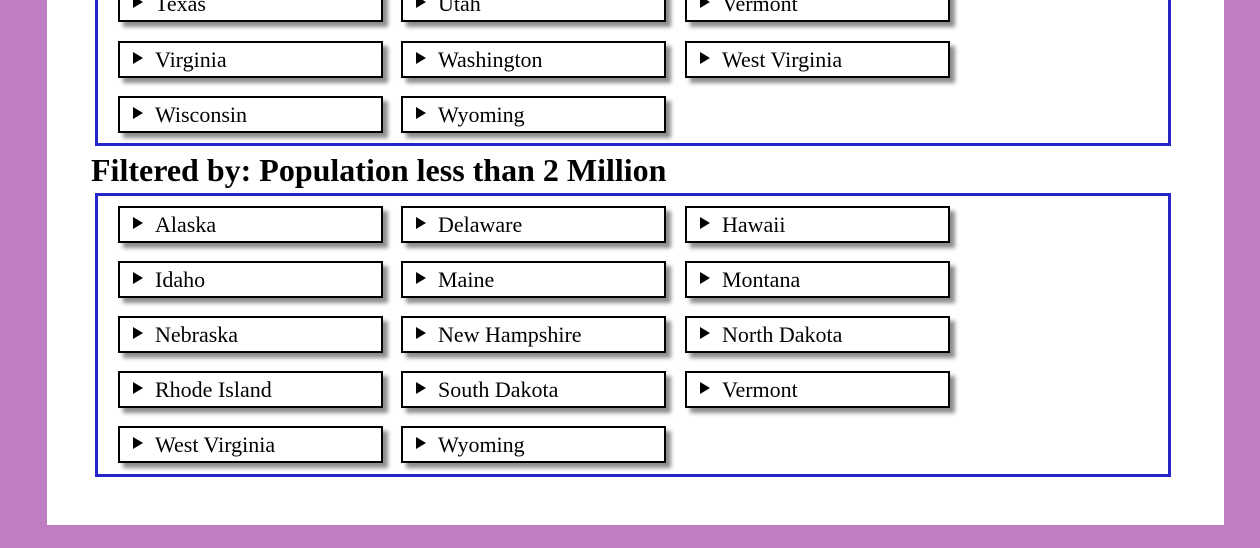 This screenshot has width=1260, height=548. I want to click on state-label: South Dakota, so click(498, 389).